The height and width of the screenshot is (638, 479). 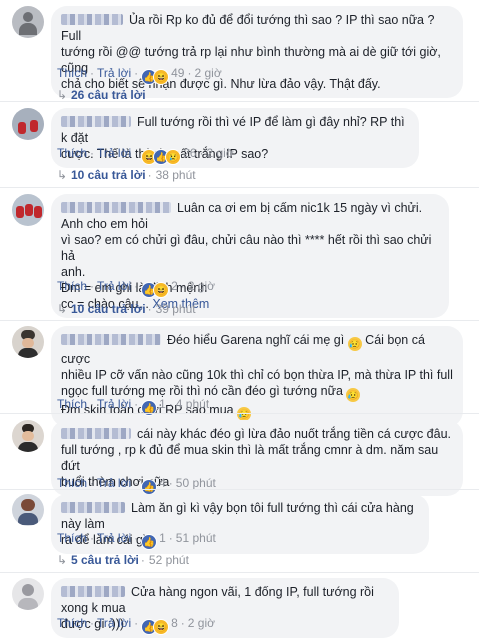 I want to click on view-replies-link: ↳ 5 câu trả lời · 52 phút, so click(x=123, y=560).